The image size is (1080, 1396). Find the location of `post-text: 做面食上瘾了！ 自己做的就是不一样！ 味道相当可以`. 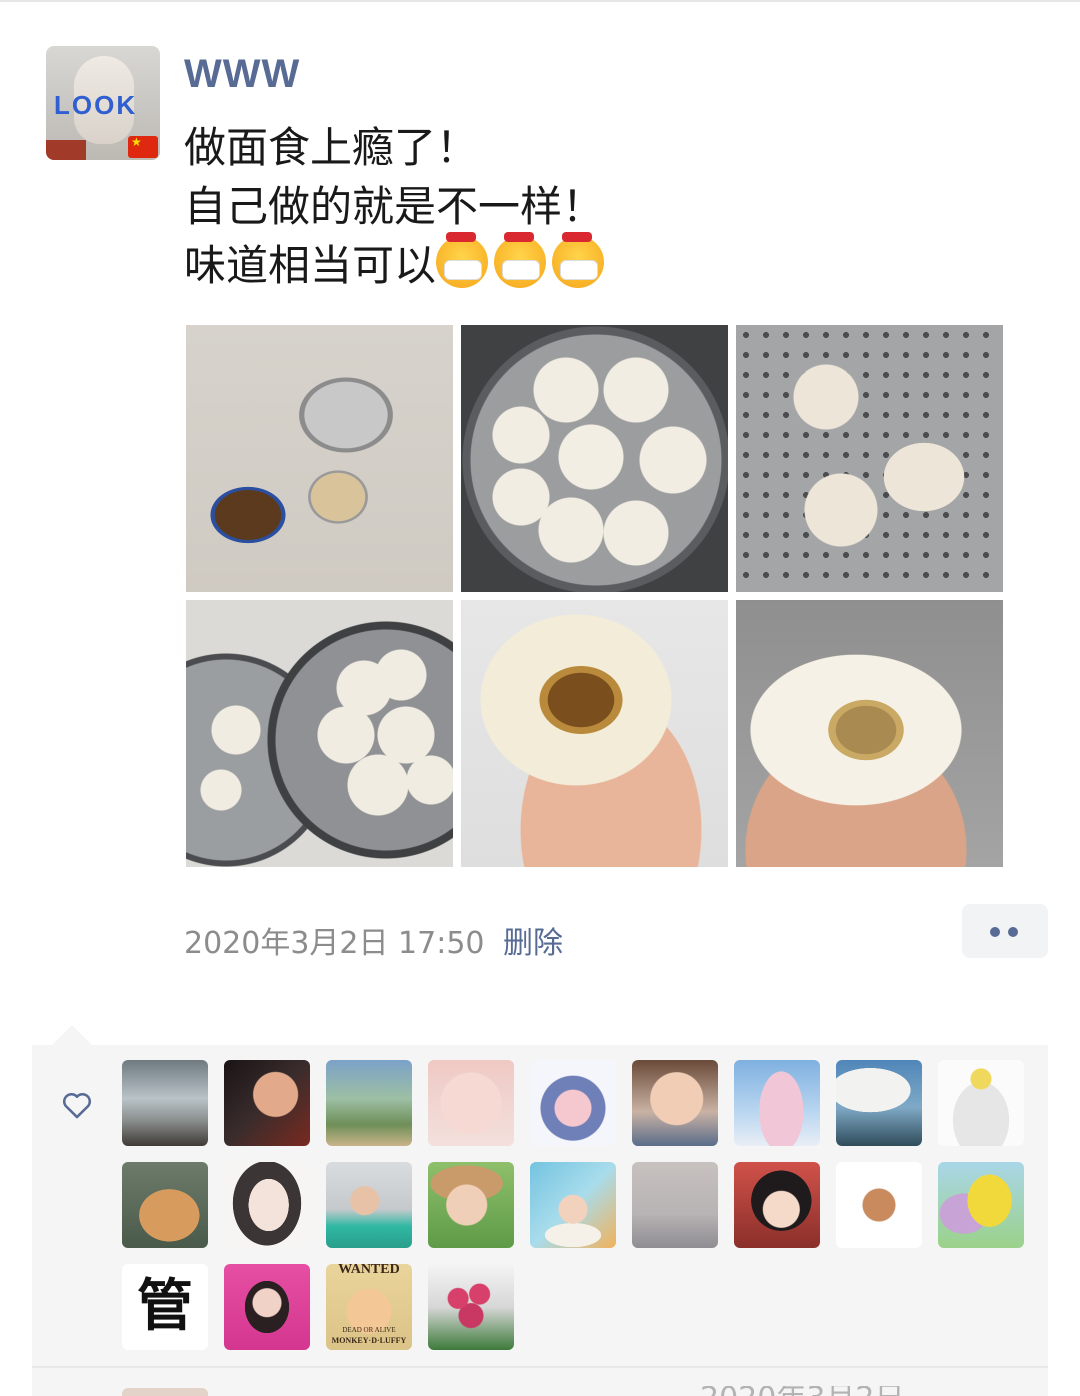

post-text: 做面食上瘾了！ 自己做的就是不一样！ 味道相当可以 is located at coordinates (604, 206).